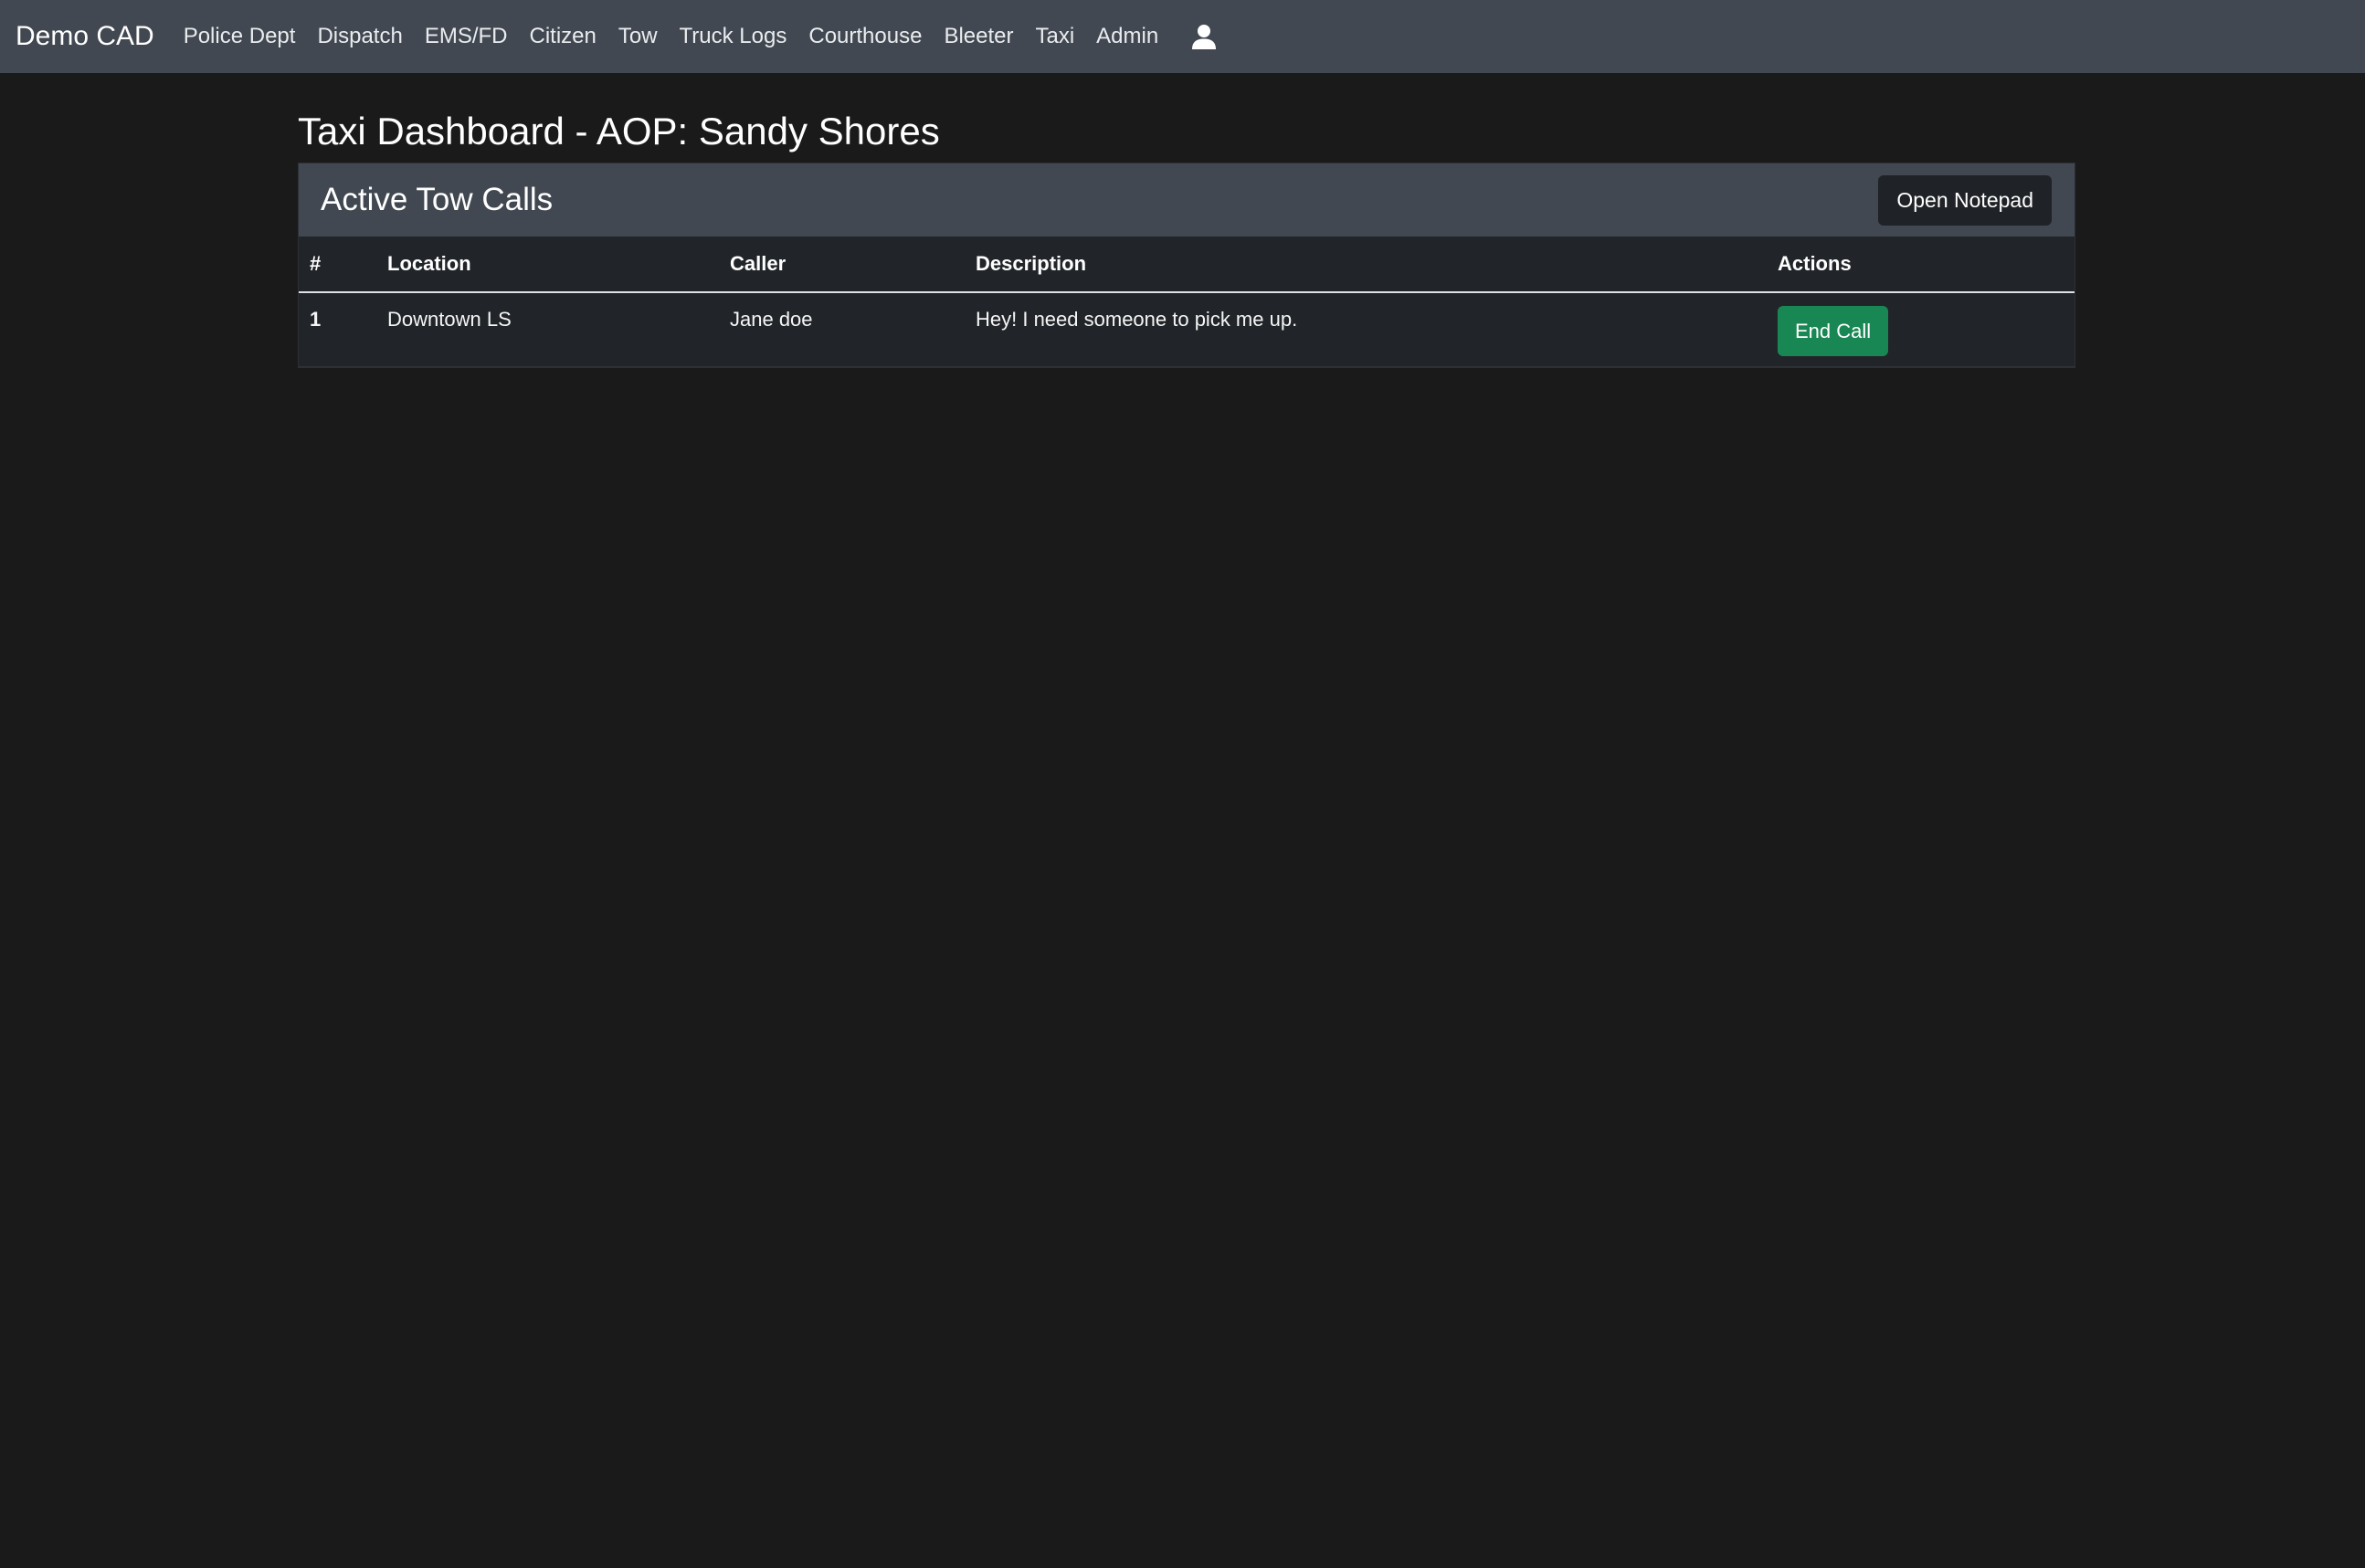  What do you see at coordinates (466, 36) in the screenshot?
I see `nav-link-ems-fd: EMS/FD` at bounding box center [466, 36].